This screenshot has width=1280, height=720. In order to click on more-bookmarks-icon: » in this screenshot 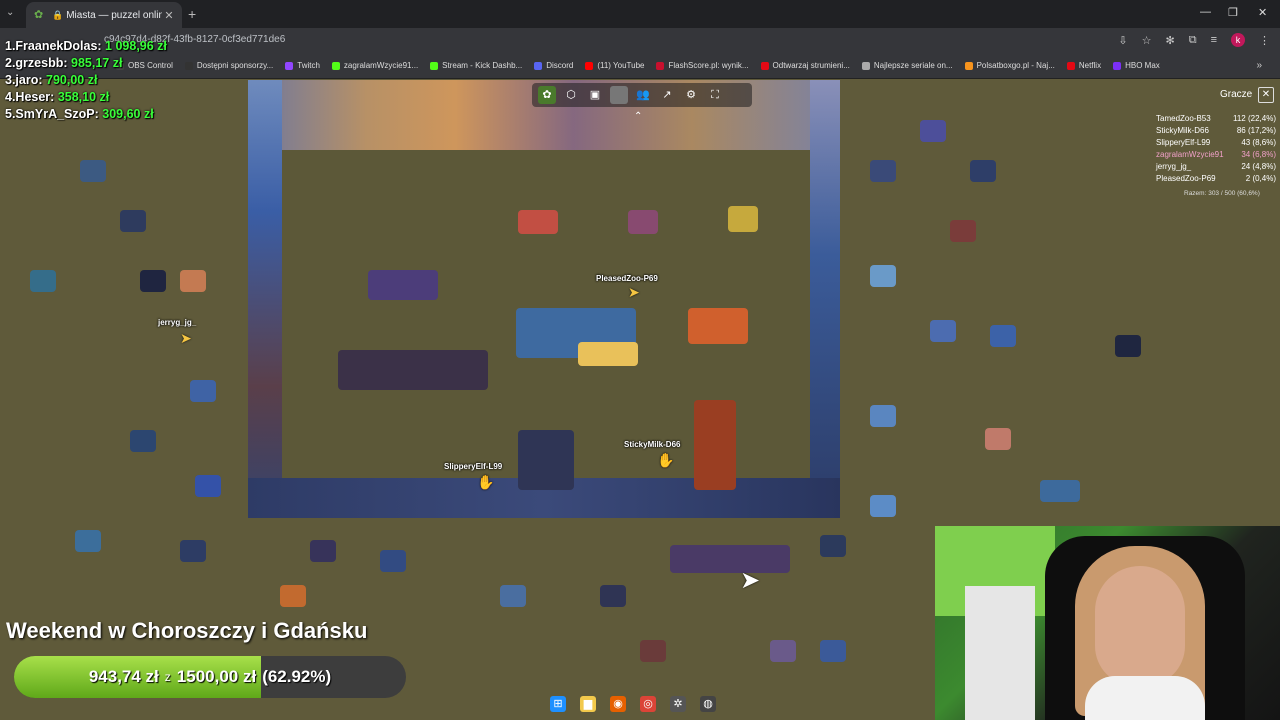, I will do `click(1259, 65)`.